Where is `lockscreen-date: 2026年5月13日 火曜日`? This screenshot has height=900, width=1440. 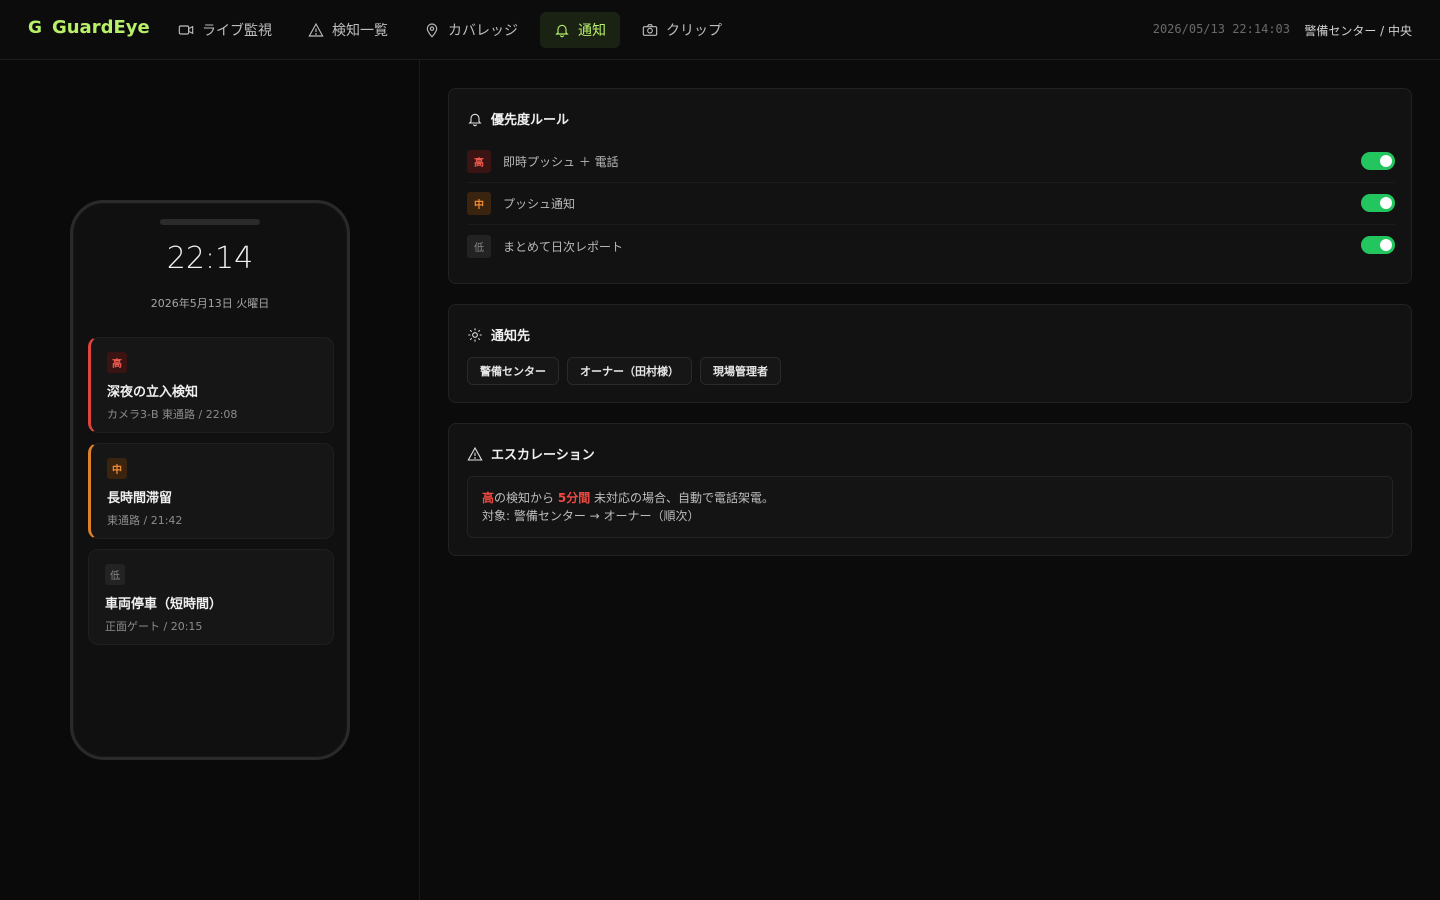 lockscreen-date: 2026年5月13日 火曜日 is located at coordinates (210, 303).